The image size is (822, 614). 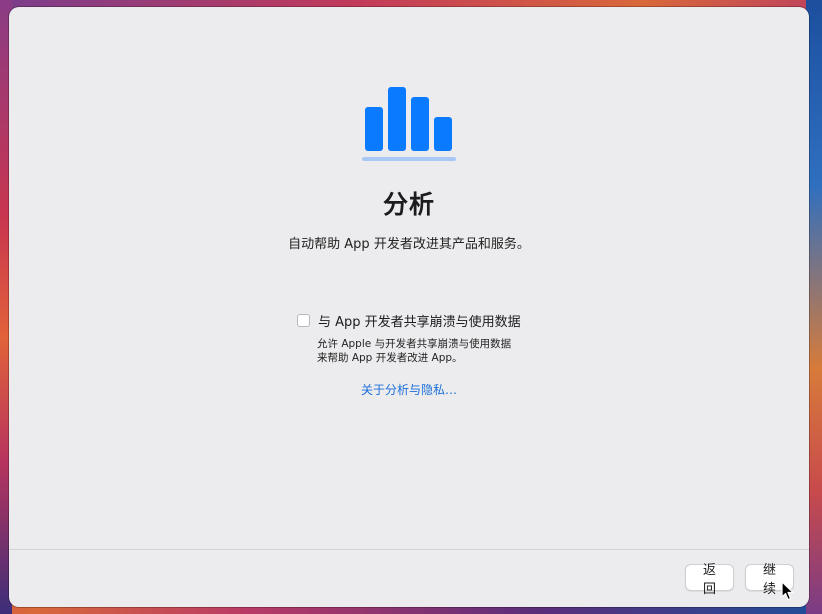 I want to click on back-button: 返回, so click(x=709, y=580).